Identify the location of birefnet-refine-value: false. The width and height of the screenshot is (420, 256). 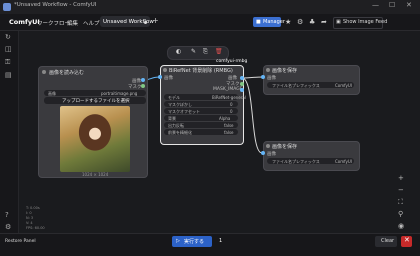
(229, 132).